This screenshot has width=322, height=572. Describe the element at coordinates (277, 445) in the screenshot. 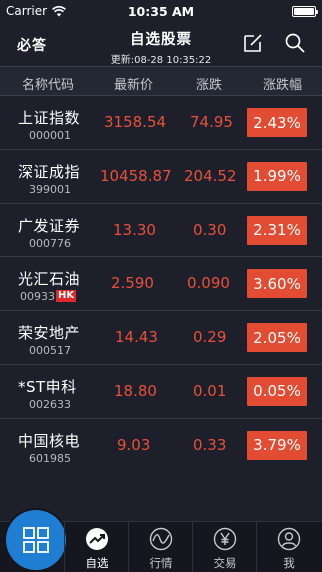

I see `stock-pct: 3.79%` at that location.